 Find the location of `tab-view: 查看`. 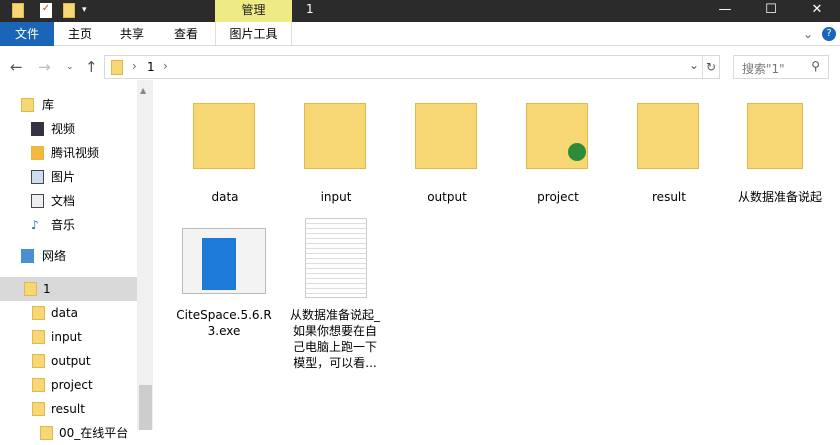

tab-view: 查看 is located at coordinates (186, 34).